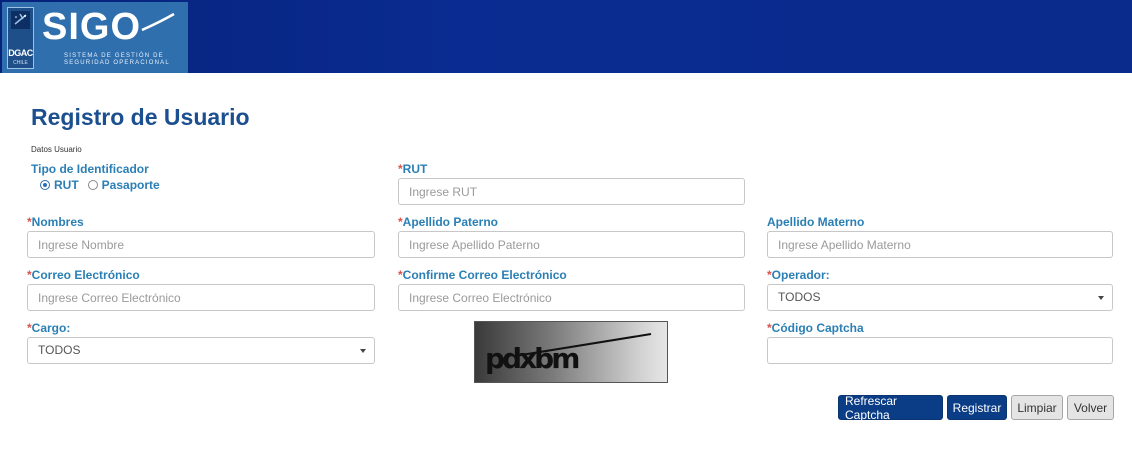  I want to click on refresh-captcha-button: Refrescar Captcha, so click(890, 408).